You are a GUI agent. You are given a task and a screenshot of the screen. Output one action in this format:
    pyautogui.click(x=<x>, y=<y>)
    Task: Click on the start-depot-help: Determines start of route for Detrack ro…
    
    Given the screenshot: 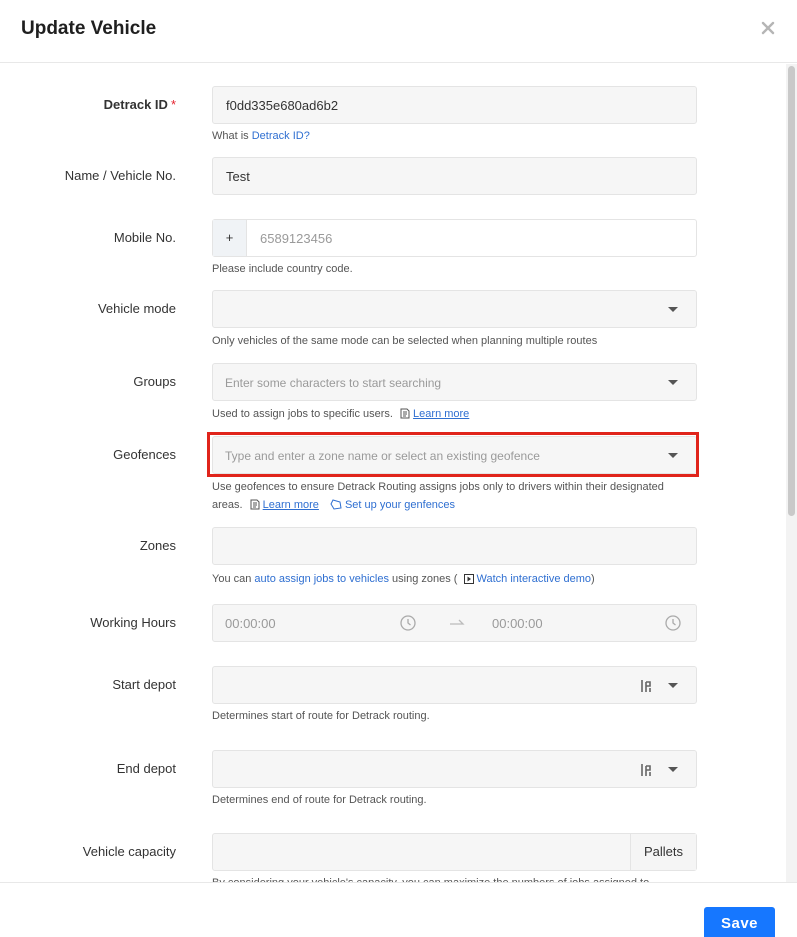 What is the action you would take?
    pyautogui.click(x=321, y=716)
    